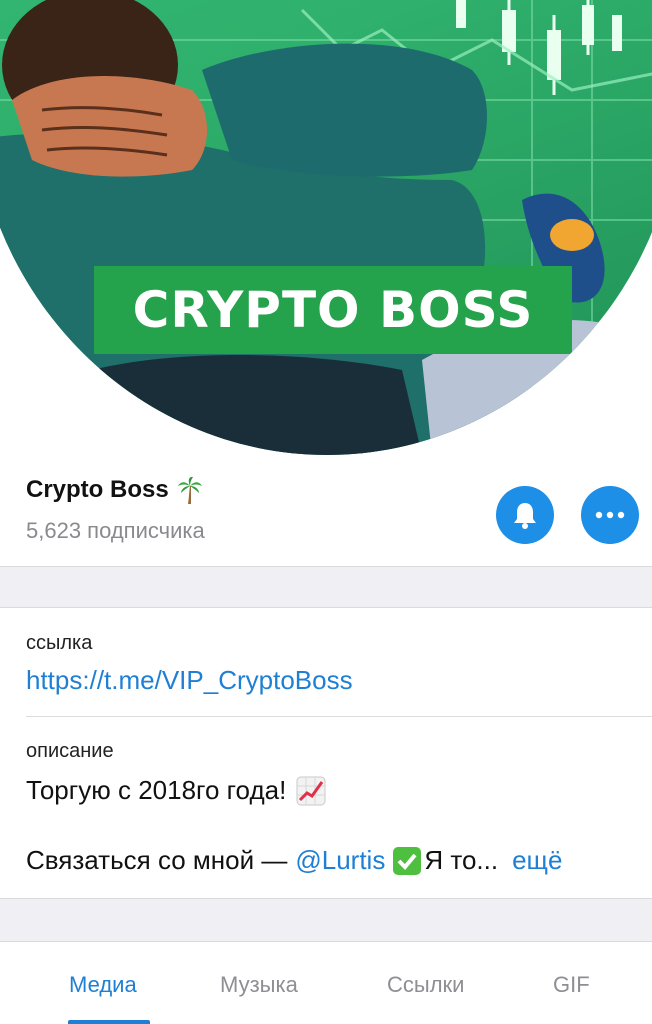  I want to click on notifications-button, so click(525, 515).